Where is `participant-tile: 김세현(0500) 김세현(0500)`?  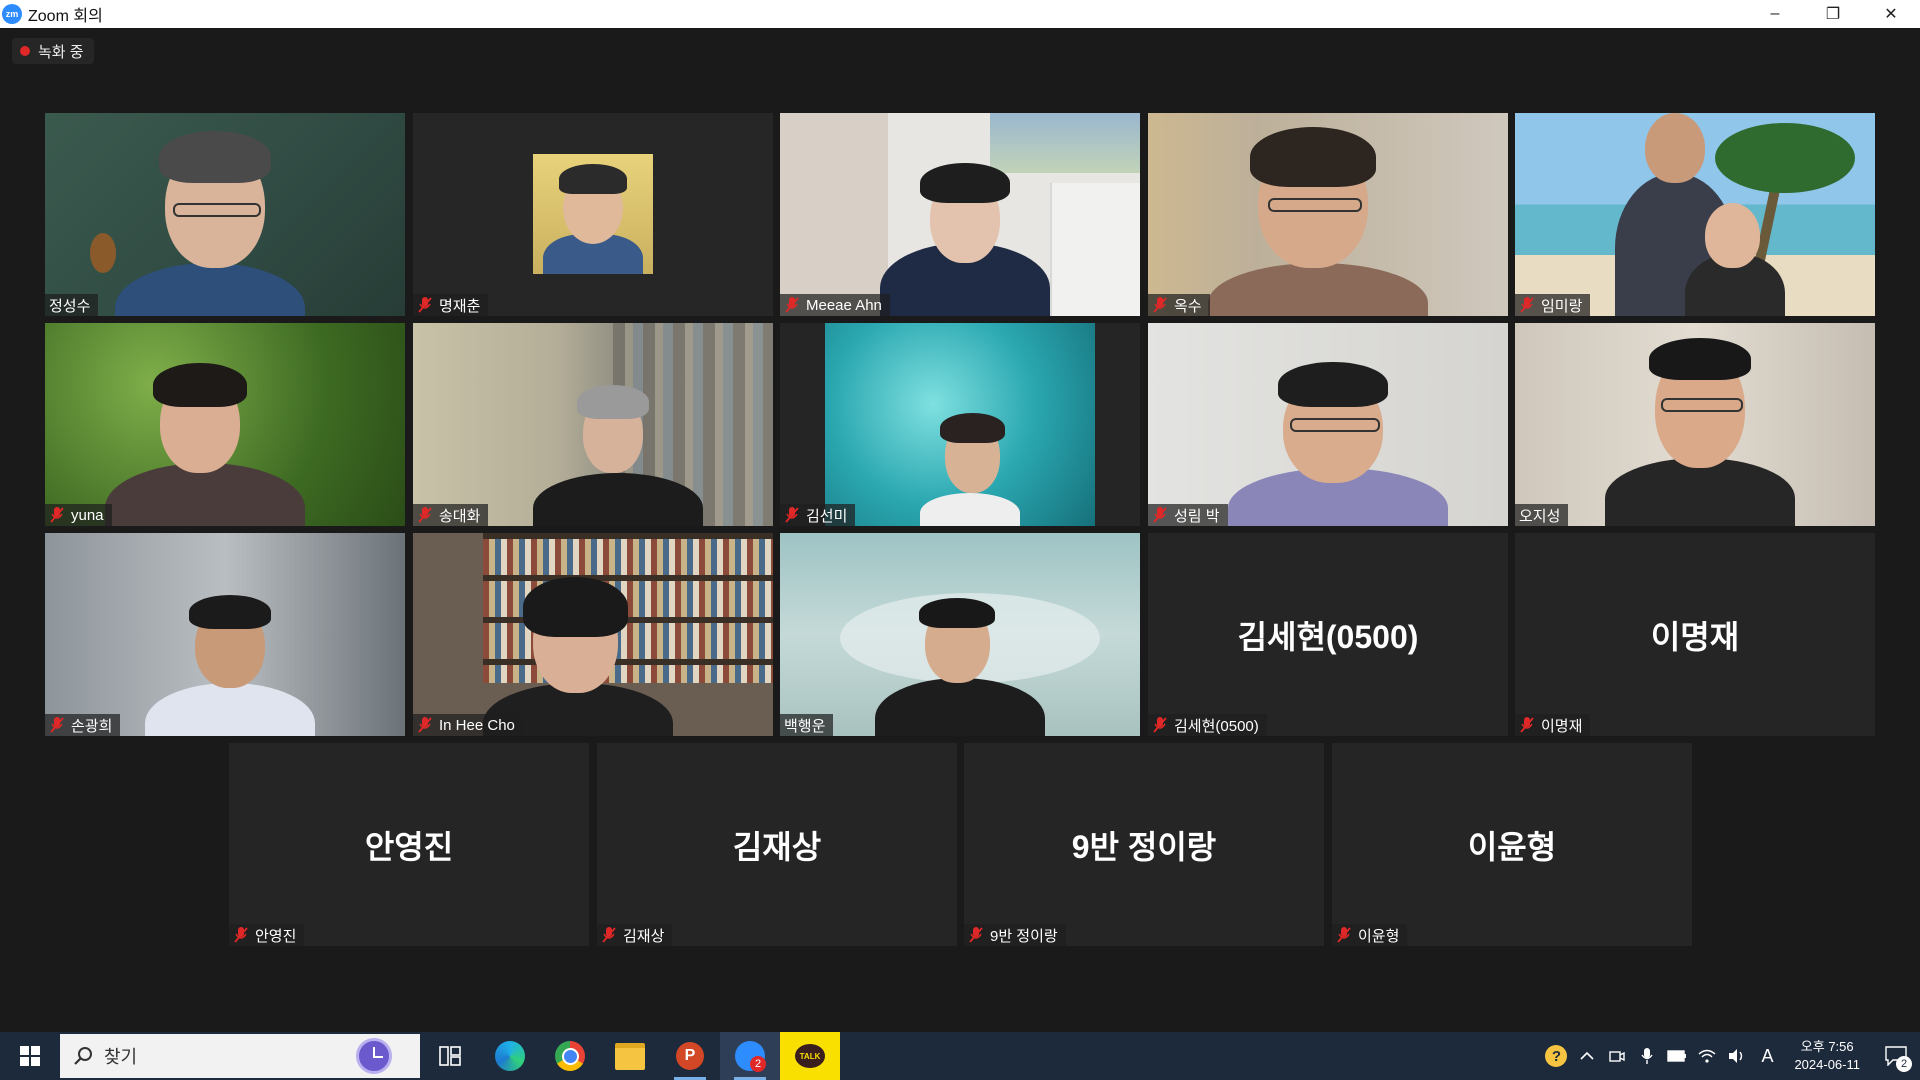
participant-tile: 김세현(0500) 김세현(0500) is located at coordinates (1328, 634).